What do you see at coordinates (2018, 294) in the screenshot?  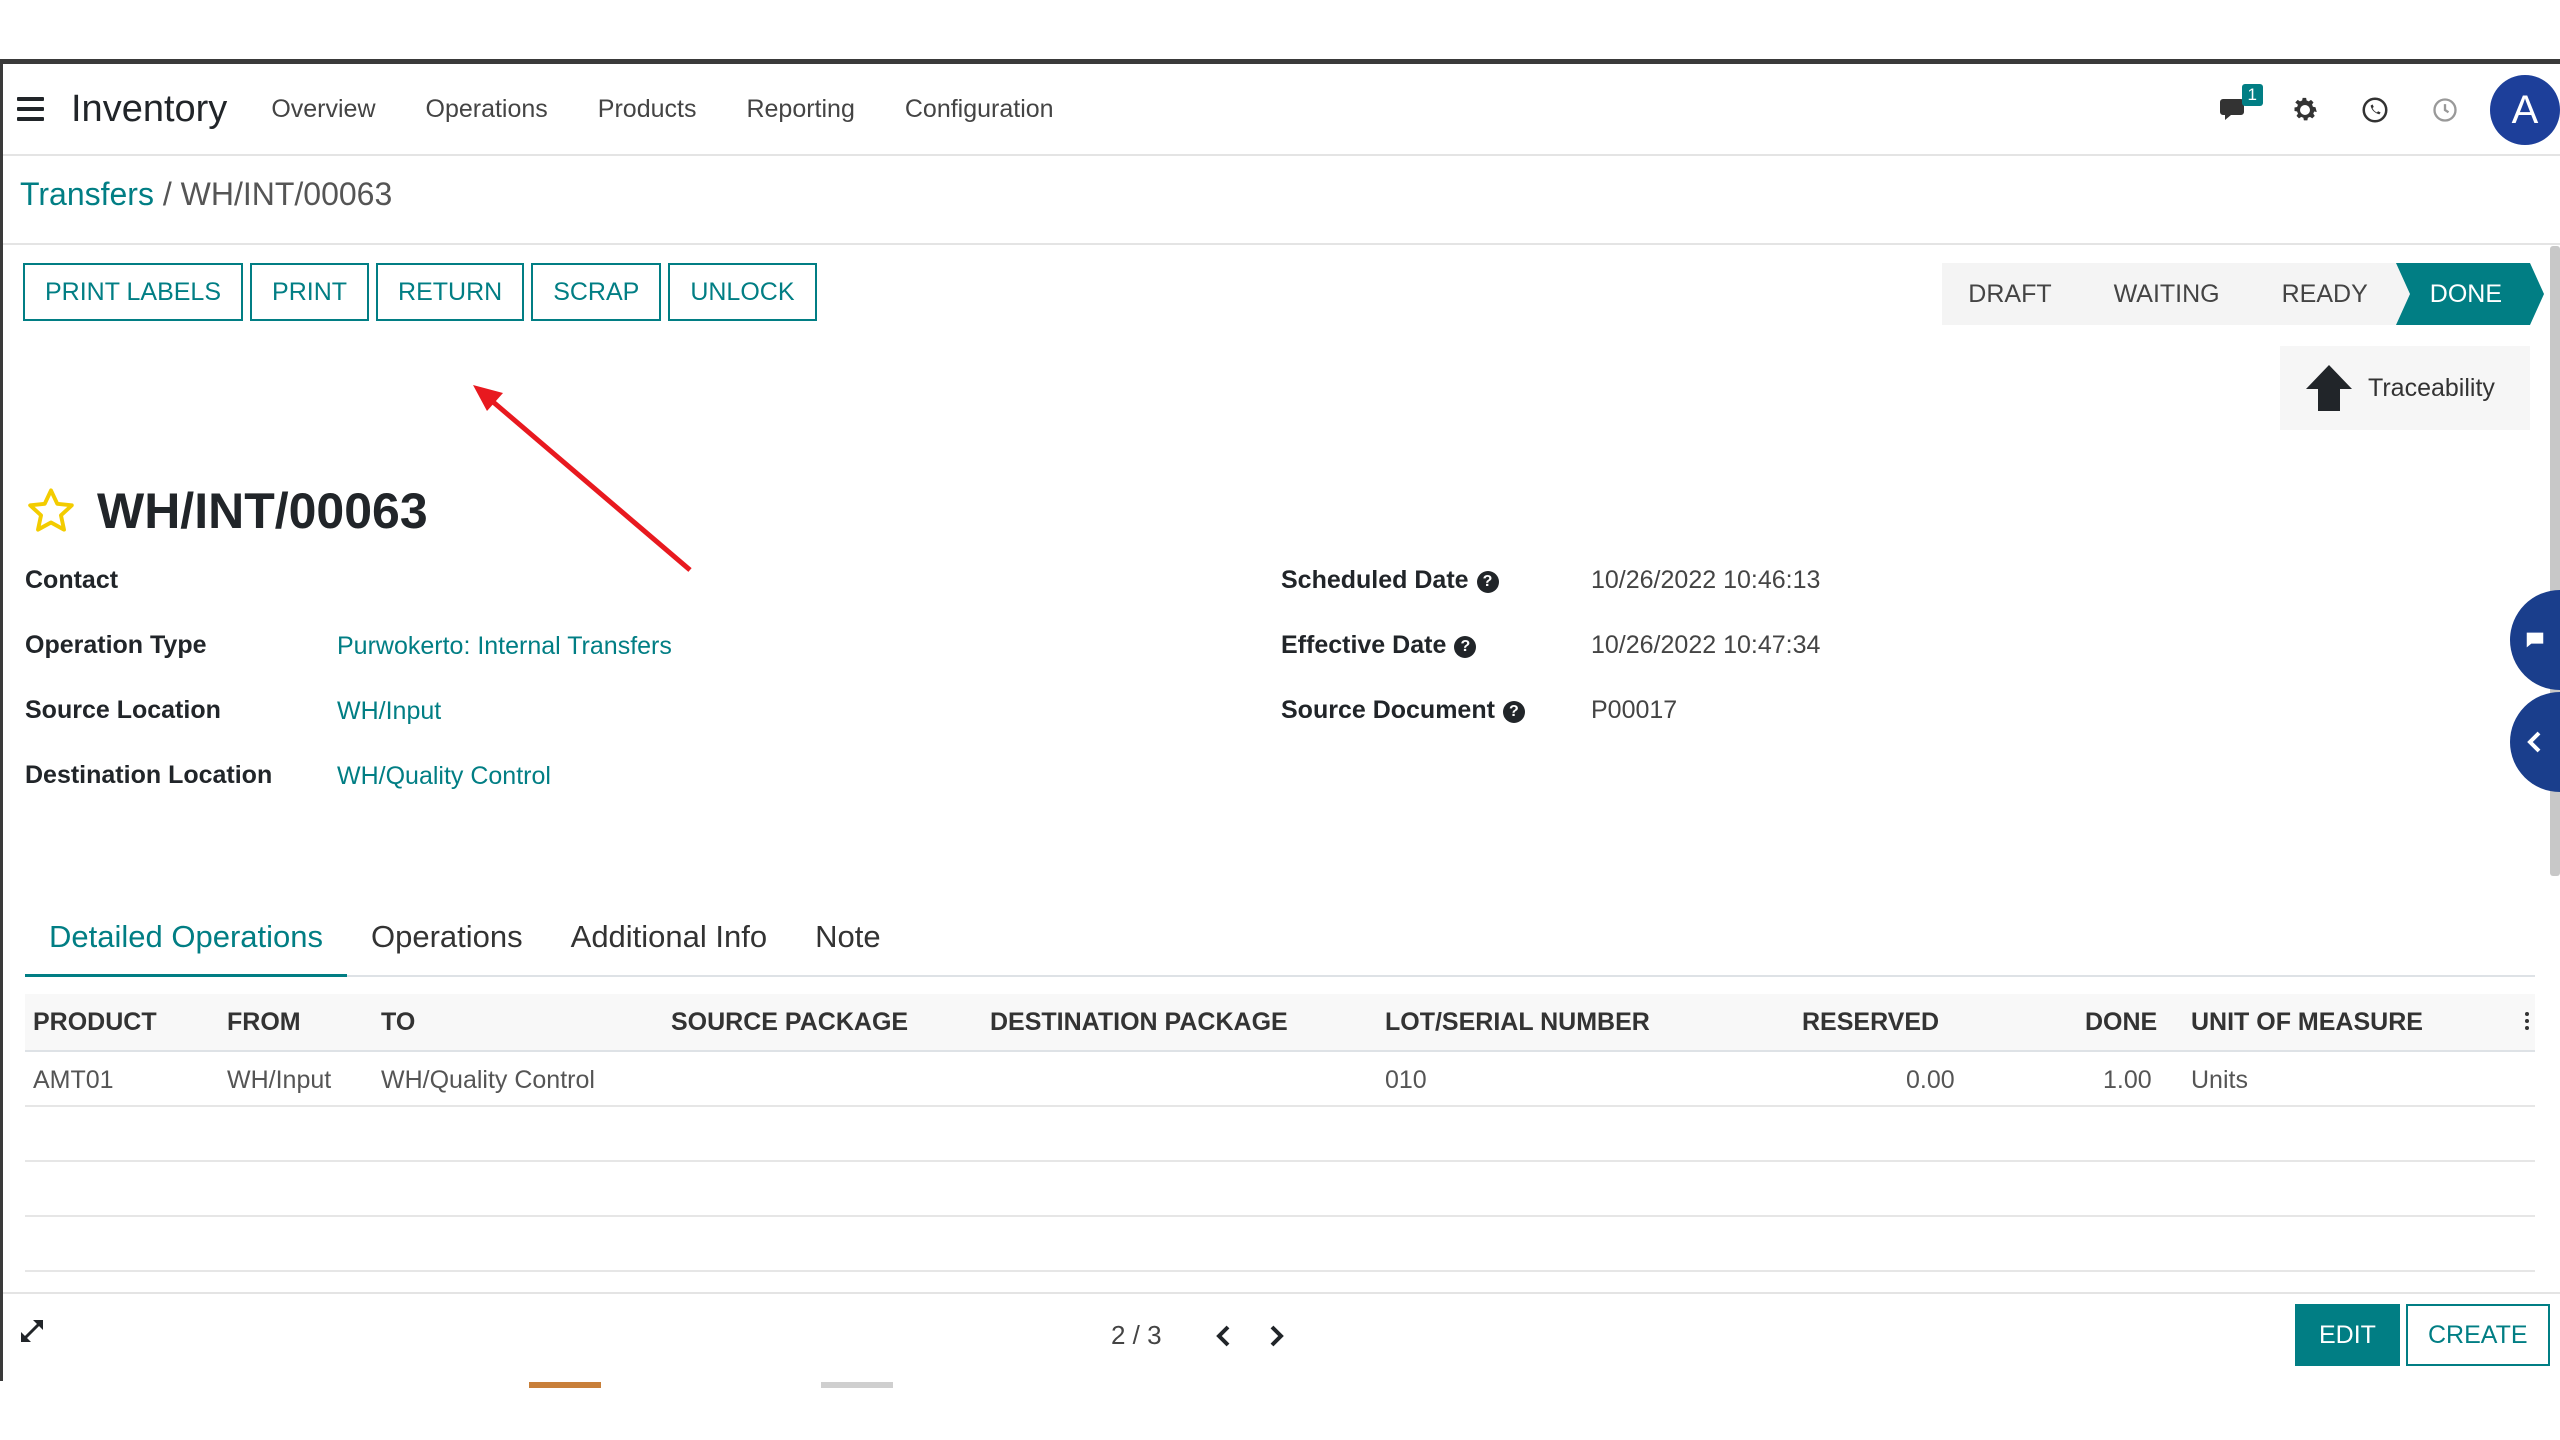 I see `status-draft: DRAFT` at bounding box center [2018, 294].